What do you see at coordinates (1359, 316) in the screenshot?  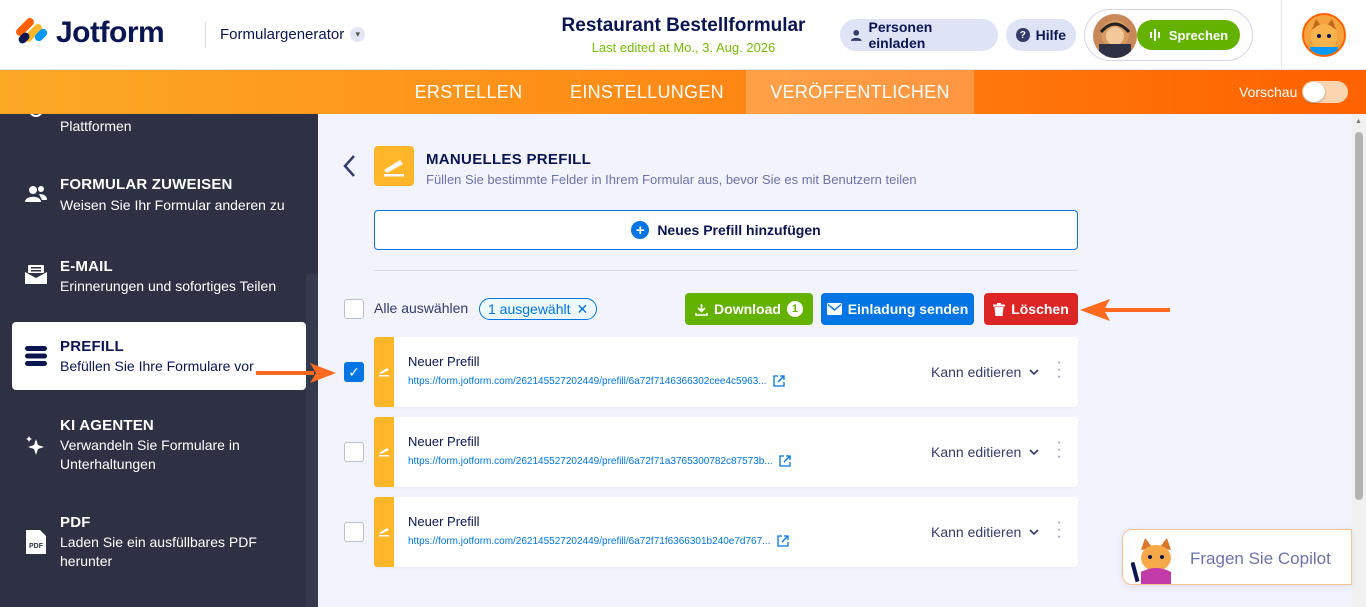 I see `scrollbar-thumb` at bounding box center [1359, 316].